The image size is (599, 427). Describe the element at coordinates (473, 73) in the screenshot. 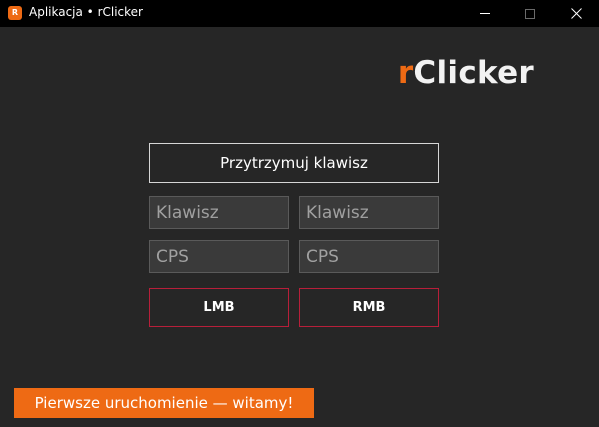

I see `logo-text: Clicker` at that location.